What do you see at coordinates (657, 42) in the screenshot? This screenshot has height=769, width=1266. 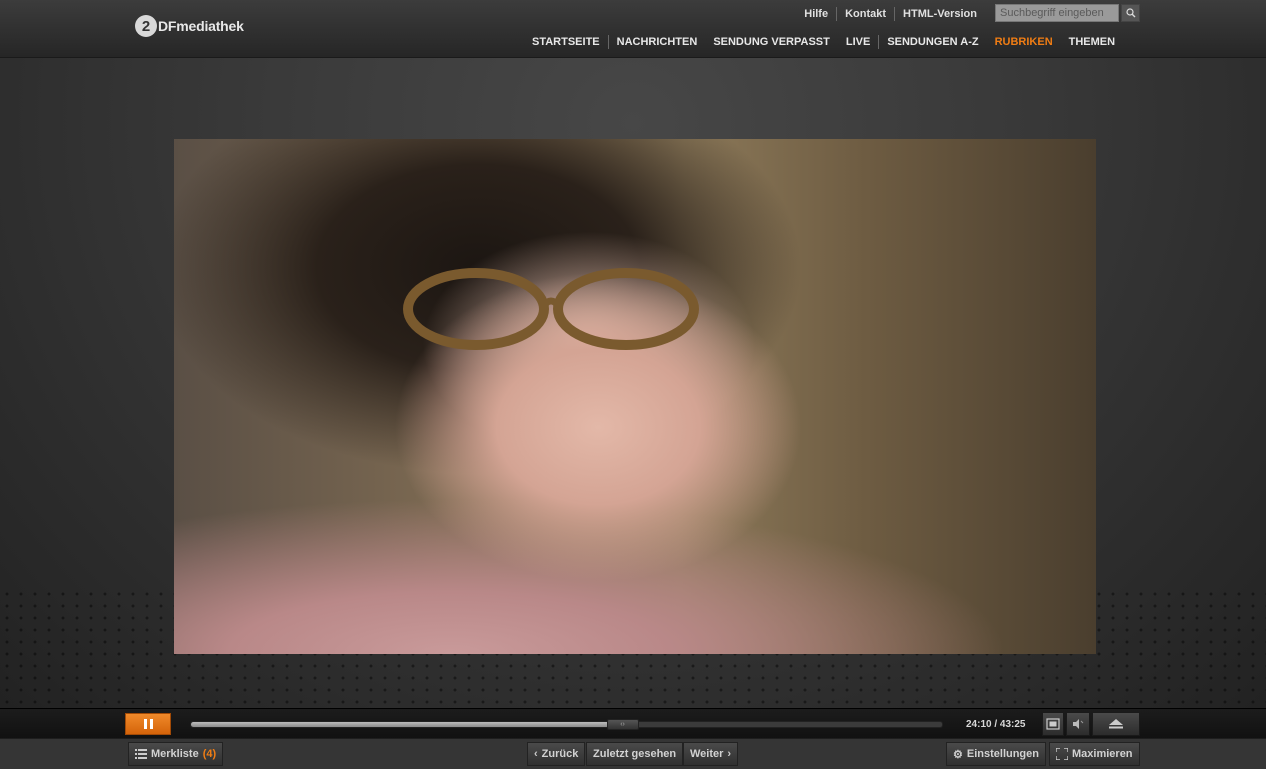 I see `nav-nachrichten: NACHRICHTEN` at bounding box center [657, 42].